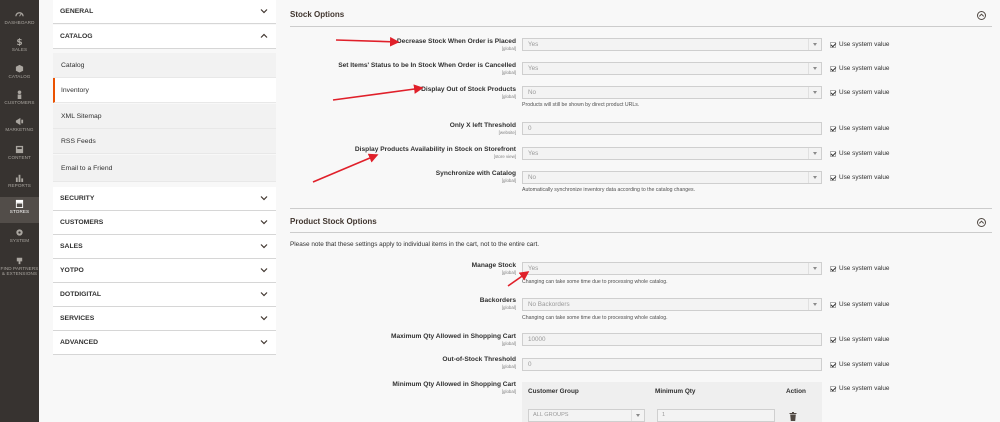 The width and height of the screenshot is (1000, 422). Describe the element at coordinates (672, 268) in the screenshot. I see `select-manage-stock: Yes` at that location.